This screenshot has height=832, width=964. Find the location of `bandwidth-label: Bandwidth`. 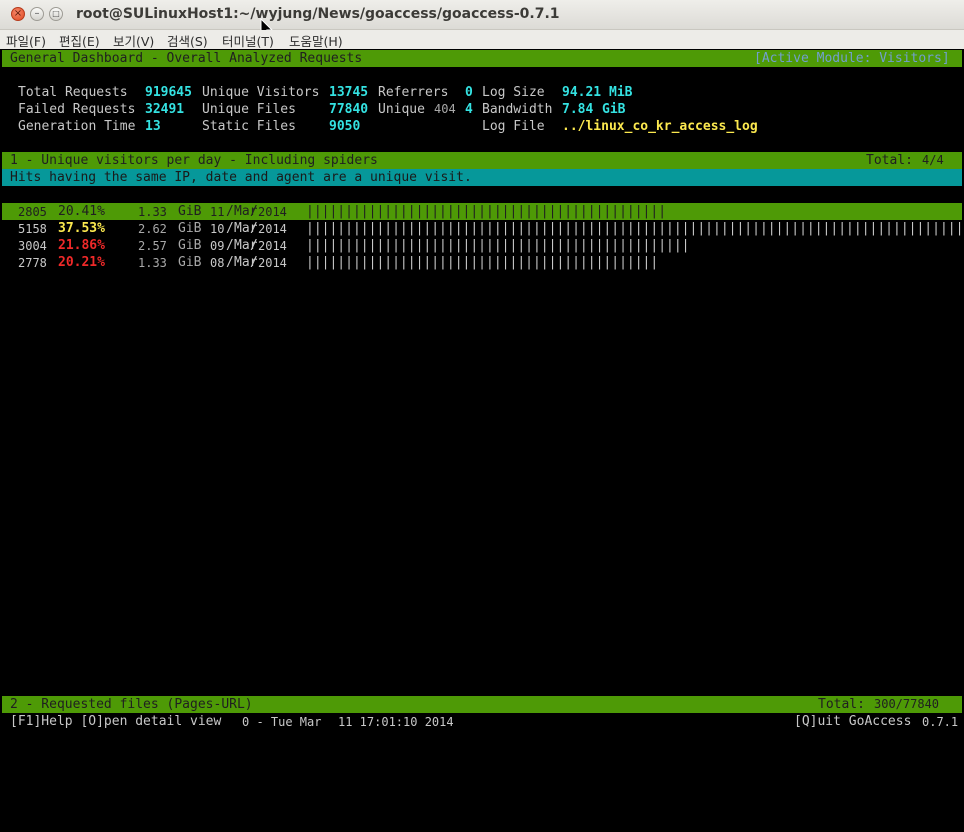

bandwidth-label: Bandwidth is located at coordinates (517, 109).